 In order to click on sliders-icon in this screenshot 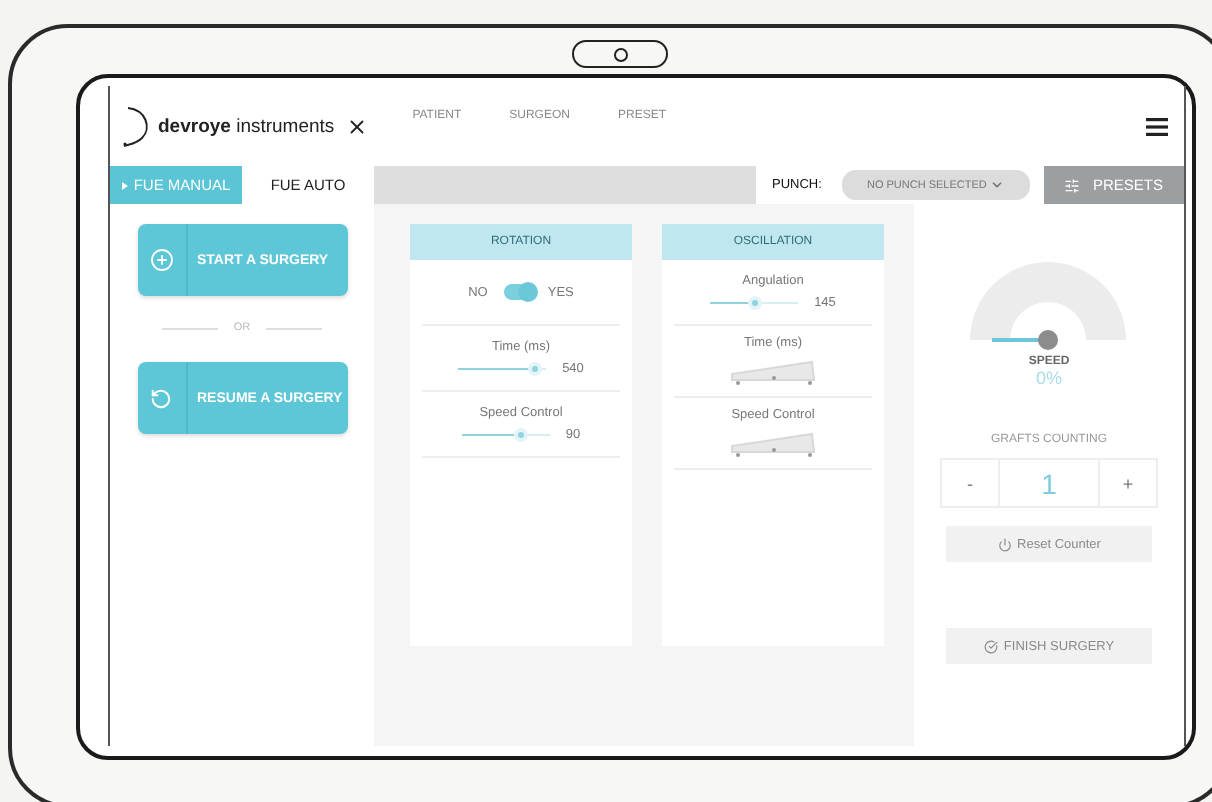, I will do `click(1072, 185)`.